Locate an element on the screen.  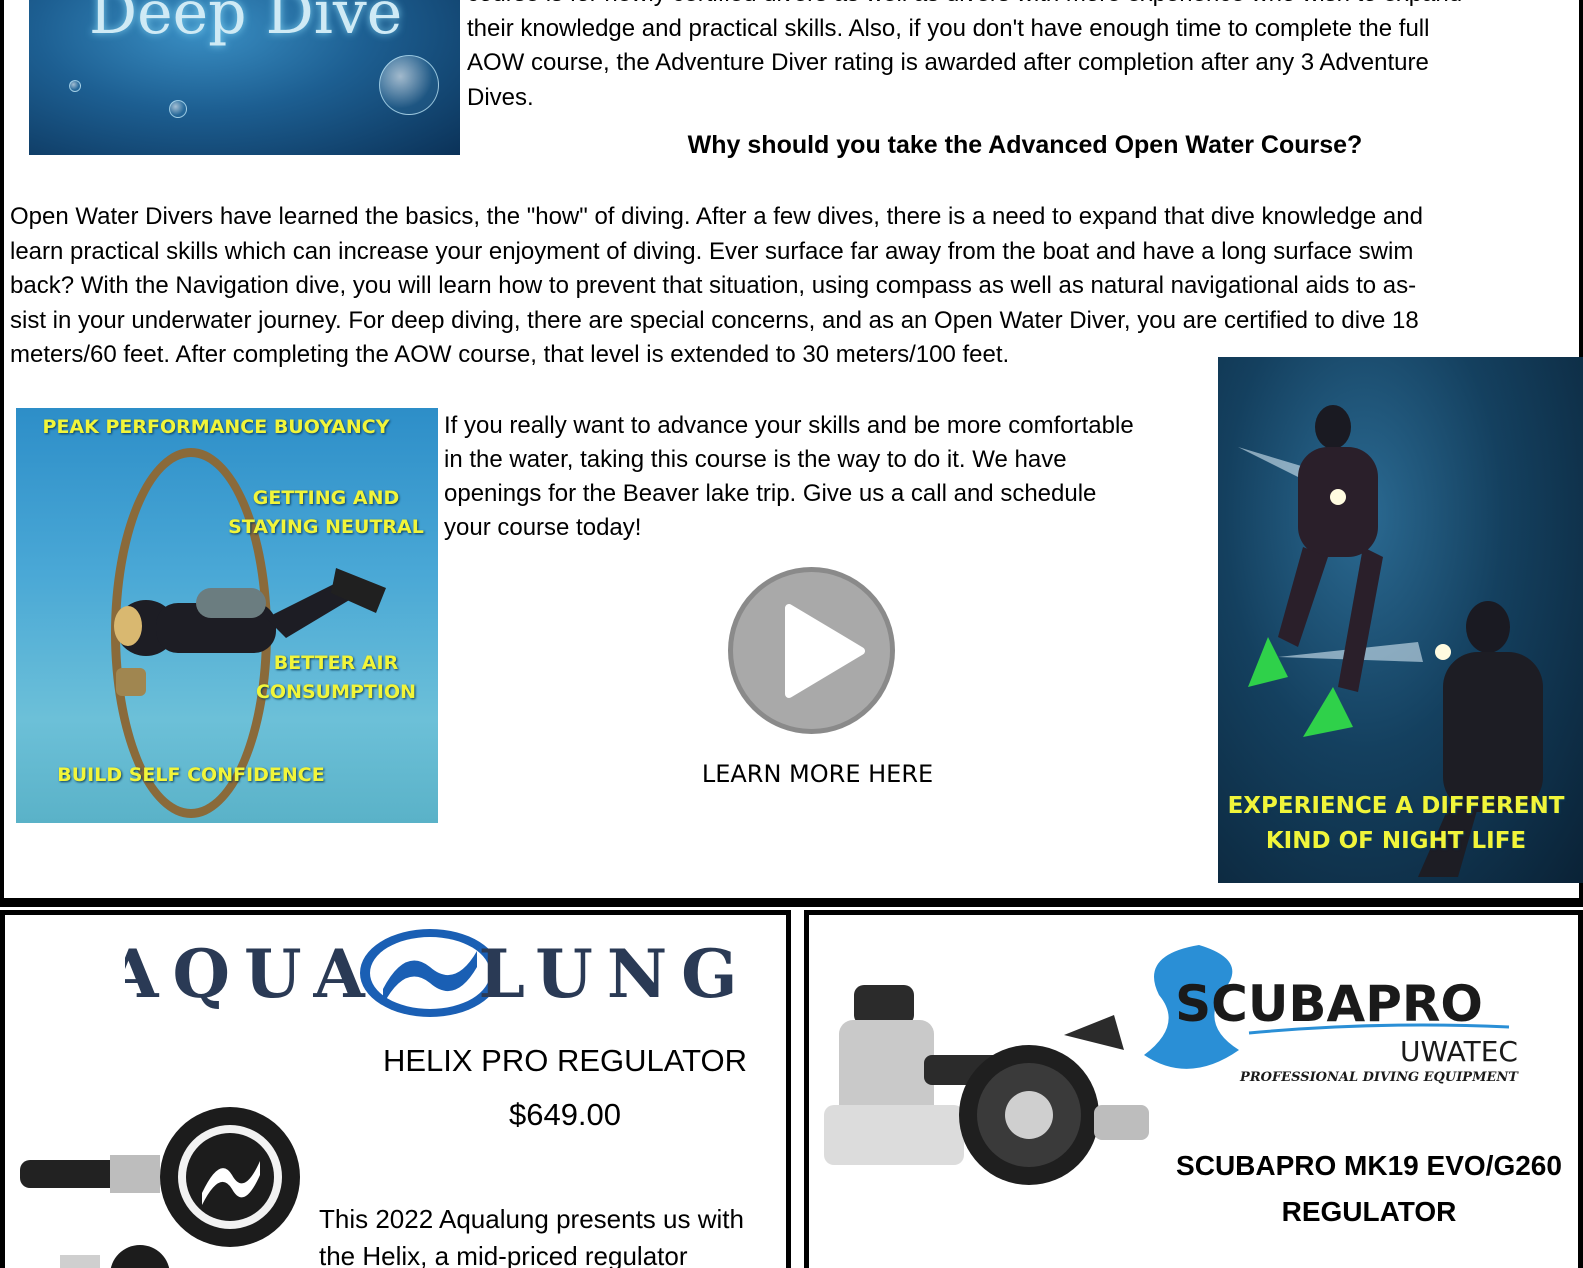
play-icon is located at coordinates (825, 651).